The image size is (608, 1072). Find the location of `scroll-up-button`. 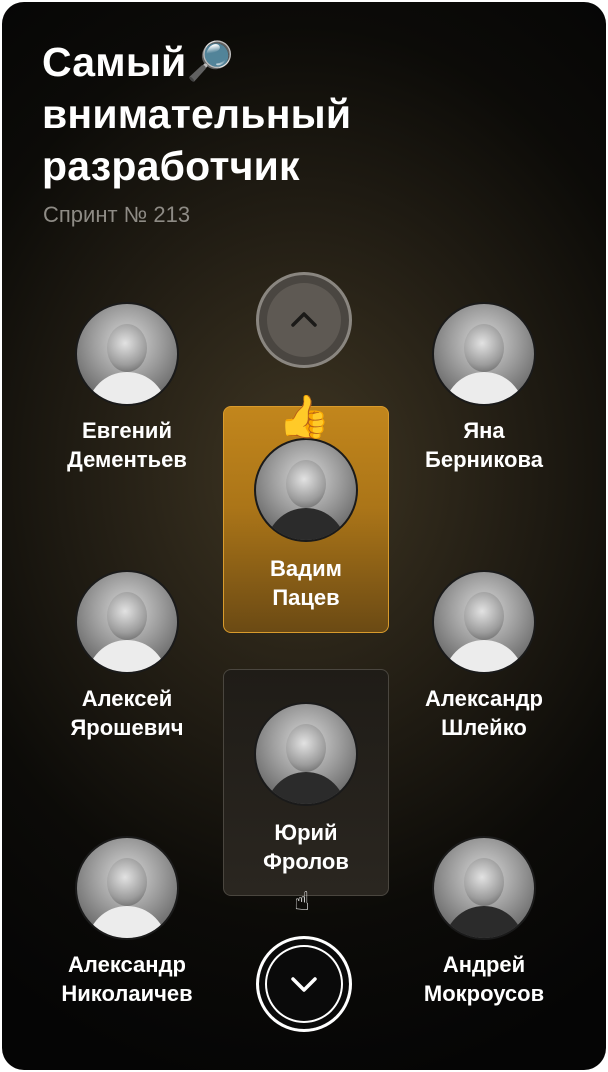

scroll-up-button is located at coordinates (304, 320).